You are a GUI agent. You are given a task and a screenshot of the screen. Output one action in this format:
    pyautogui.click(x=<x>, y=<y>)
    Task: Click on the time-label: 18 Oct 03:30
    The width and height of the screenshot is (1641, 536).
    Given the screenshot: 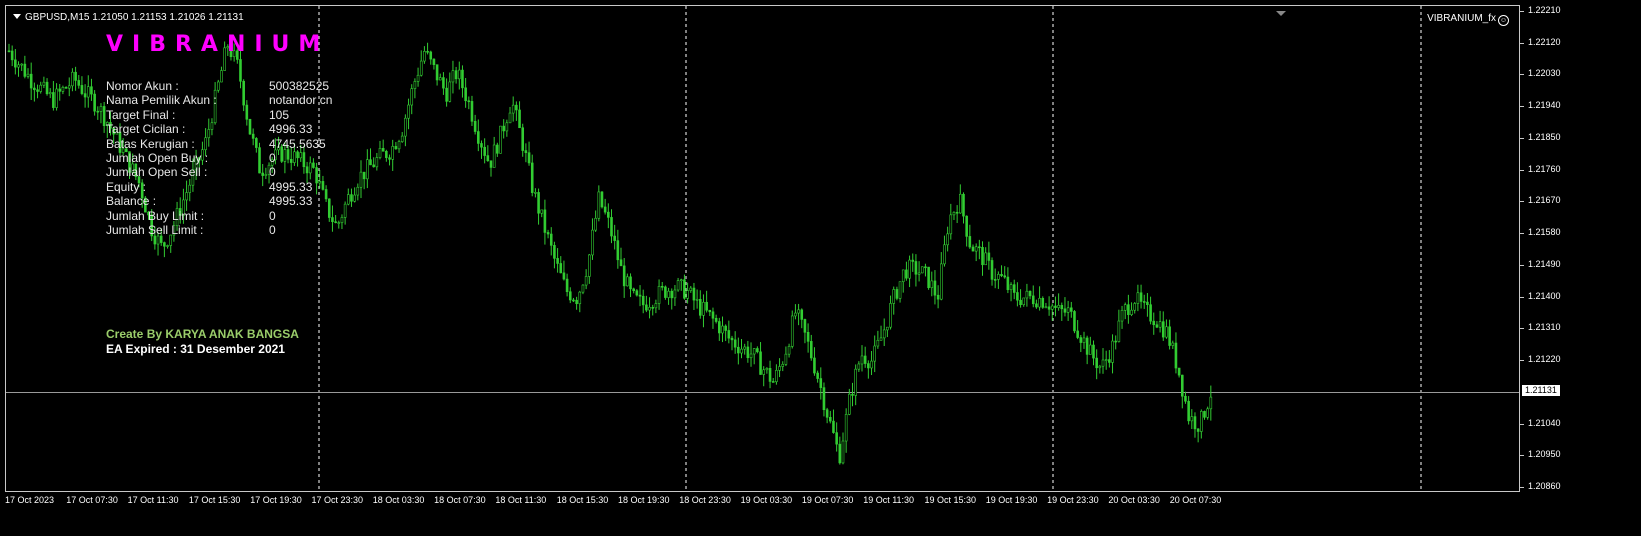 What is the action you would take?
    pyautogui.click(x=398, y=500)
    